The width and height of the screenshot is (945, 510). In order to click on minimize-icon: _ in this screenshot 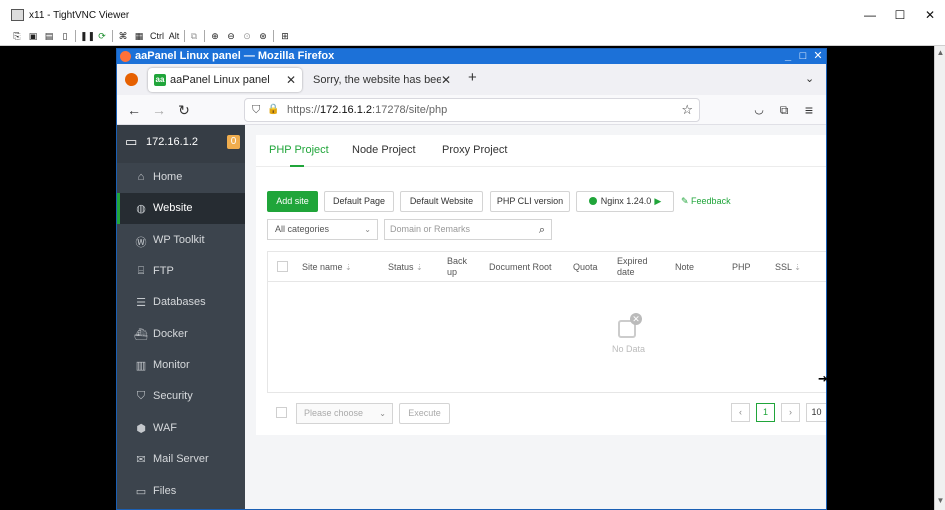, I will do `click(788, 56)`.